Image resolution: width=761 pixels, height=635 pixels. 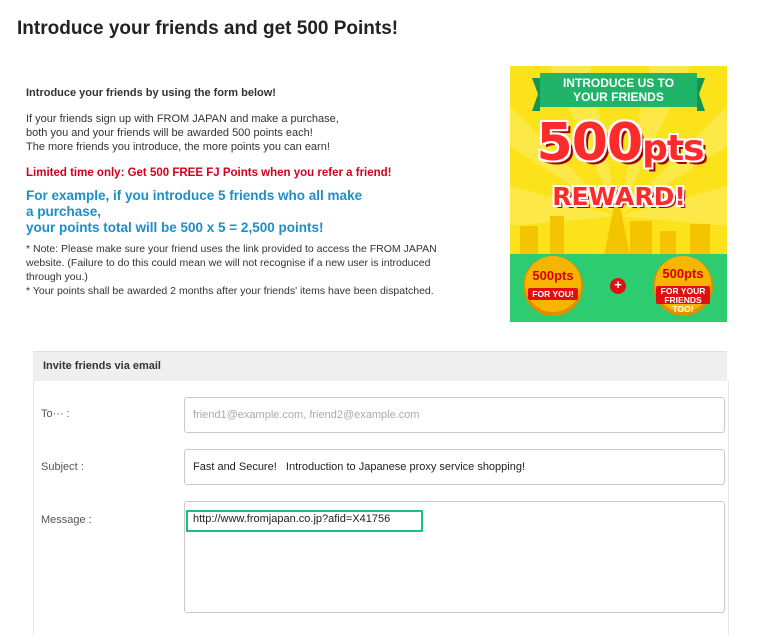 I want to click on coin-left-tag: FOR YOU!, so click(x=553, y=294).